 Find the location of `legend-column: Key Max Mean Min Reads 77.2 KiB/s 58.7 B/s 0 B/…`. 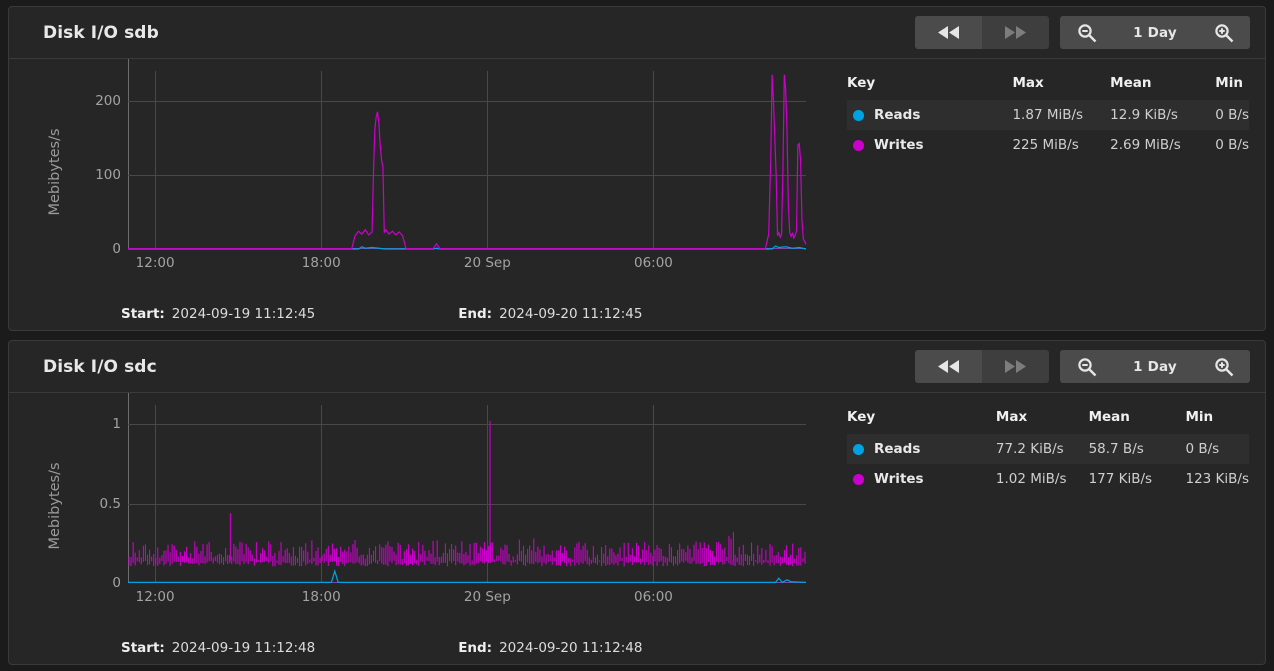

legend-column: Key Max Mean Min Reads 77.2 KiB/s 58.7 B/s 0 B/… is located at coordinates (1051, 528).